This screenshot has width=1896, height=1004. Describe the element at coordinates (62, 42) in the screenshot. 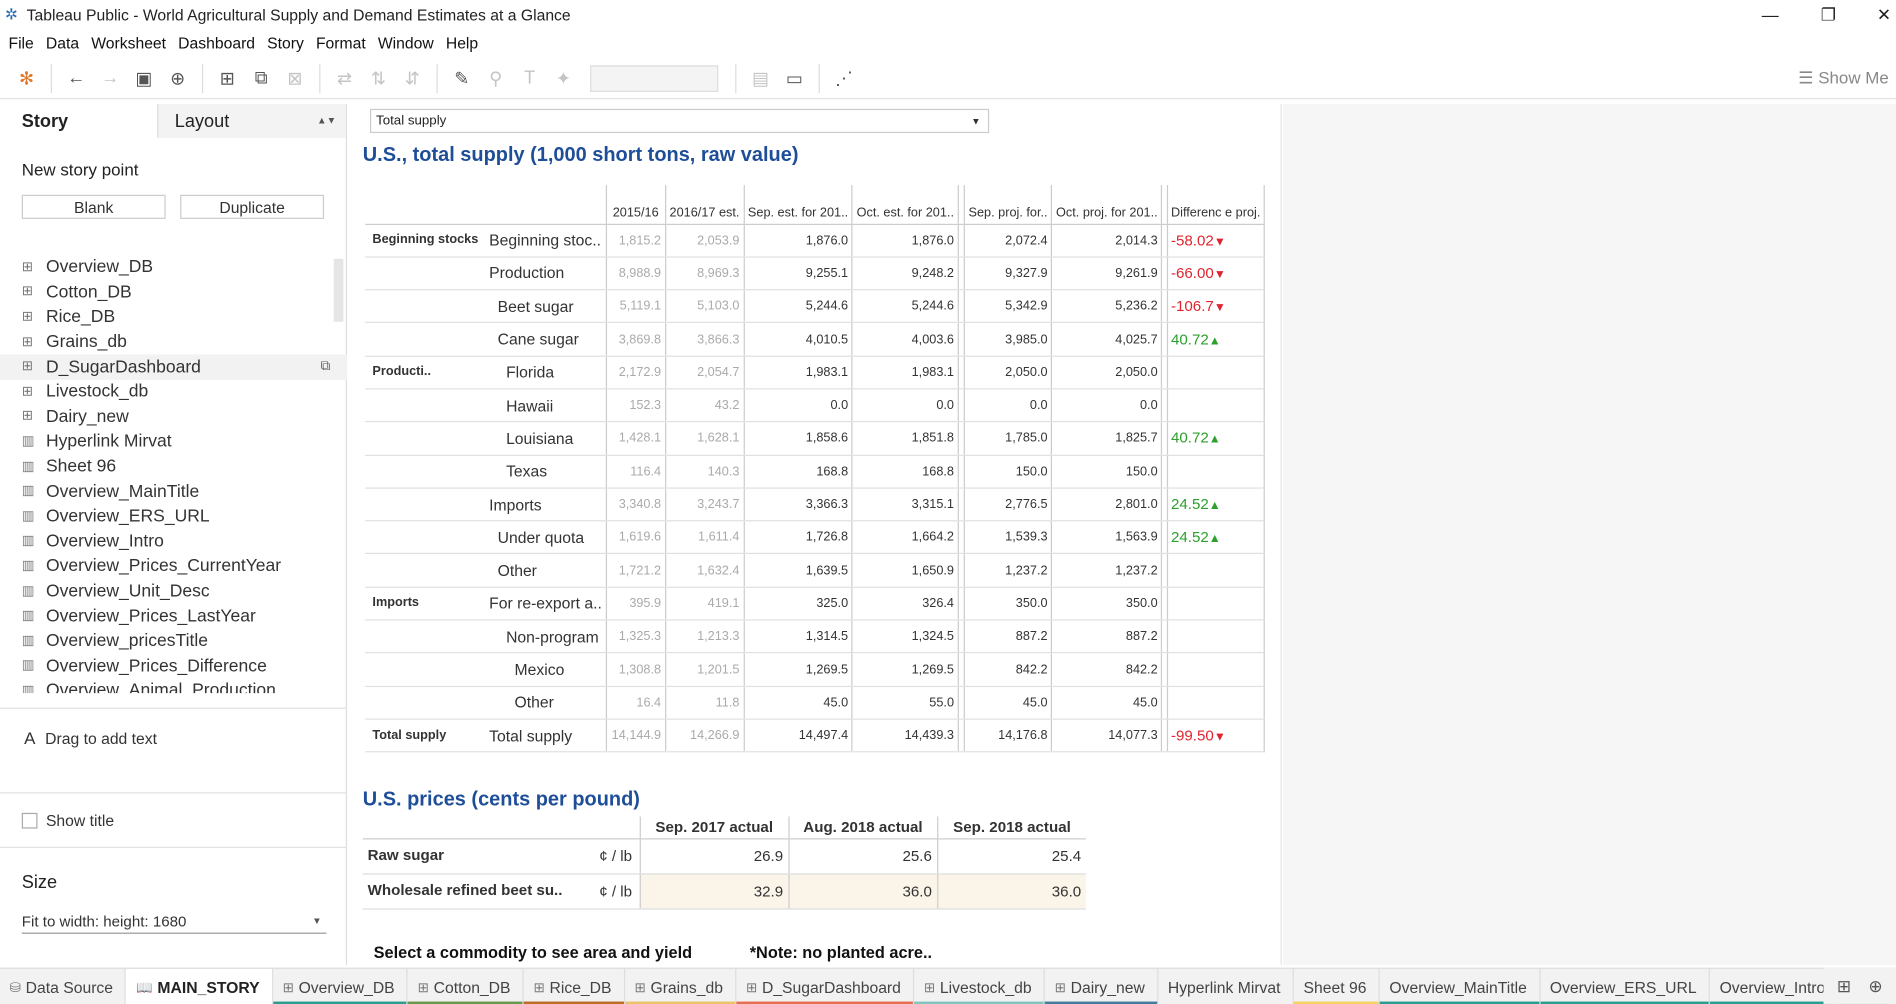

I see `menu-data: Data` at that location.